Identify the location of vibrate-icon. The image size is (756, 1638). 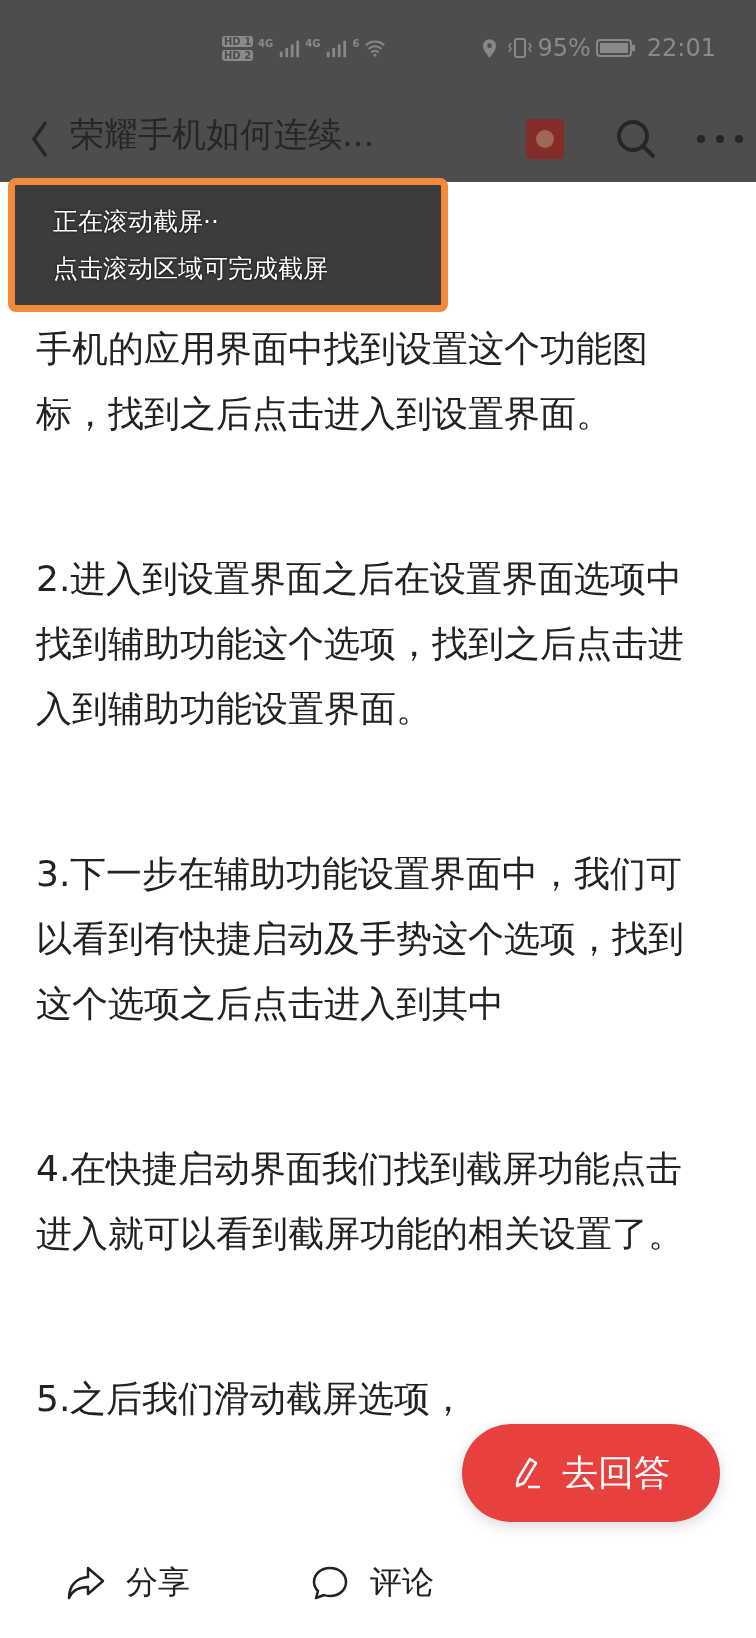
(520, 48).